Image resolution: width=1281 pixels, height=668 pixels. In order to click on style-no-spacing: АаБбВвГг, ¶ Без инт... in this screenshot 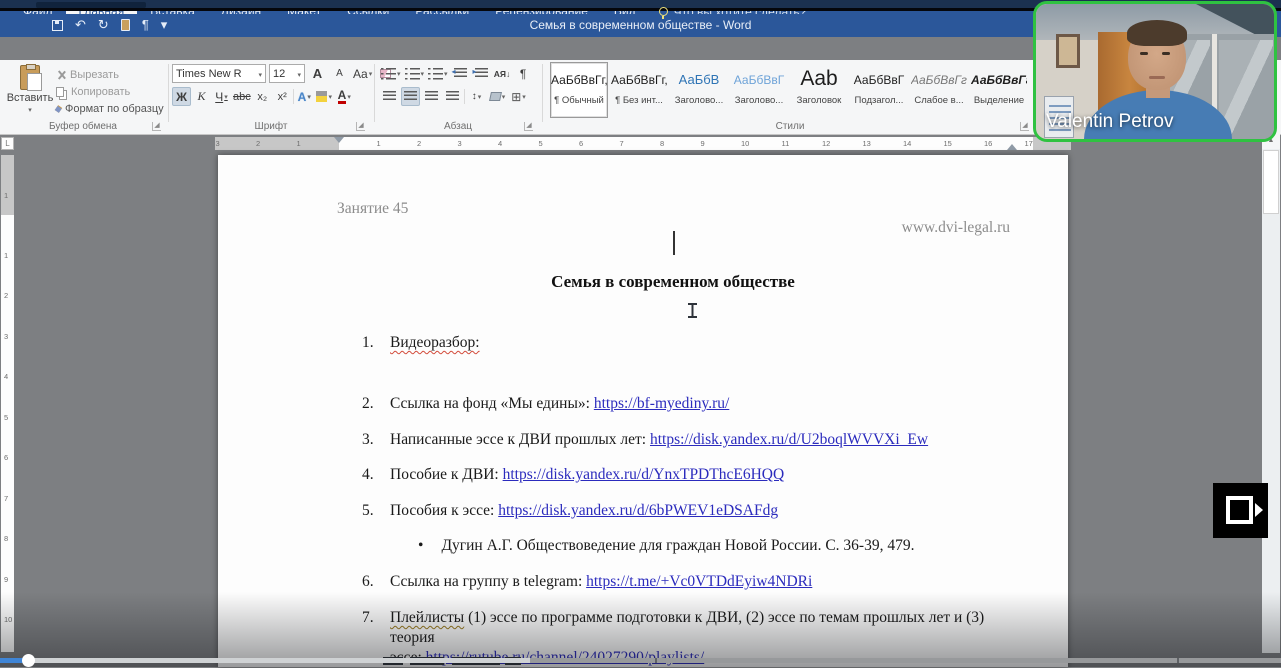, I will do `click(639, 90)`.